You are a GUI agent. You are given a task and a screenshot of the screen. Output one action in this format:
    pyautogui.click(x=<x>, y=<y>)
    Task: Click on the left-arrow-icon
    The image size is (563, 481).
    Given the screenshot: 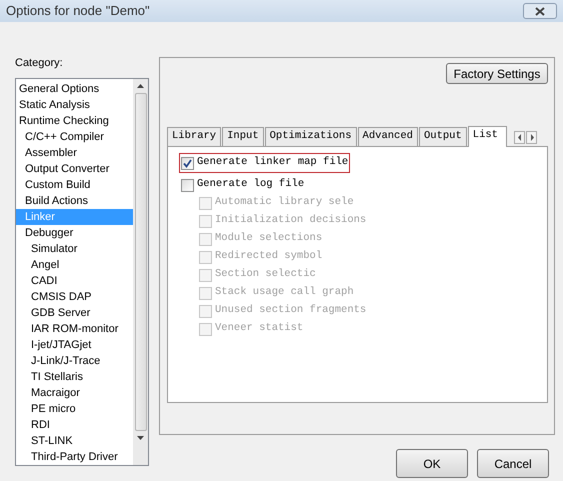 What is the action you would take?
    pyautogui.click(x=519, y=137)
    